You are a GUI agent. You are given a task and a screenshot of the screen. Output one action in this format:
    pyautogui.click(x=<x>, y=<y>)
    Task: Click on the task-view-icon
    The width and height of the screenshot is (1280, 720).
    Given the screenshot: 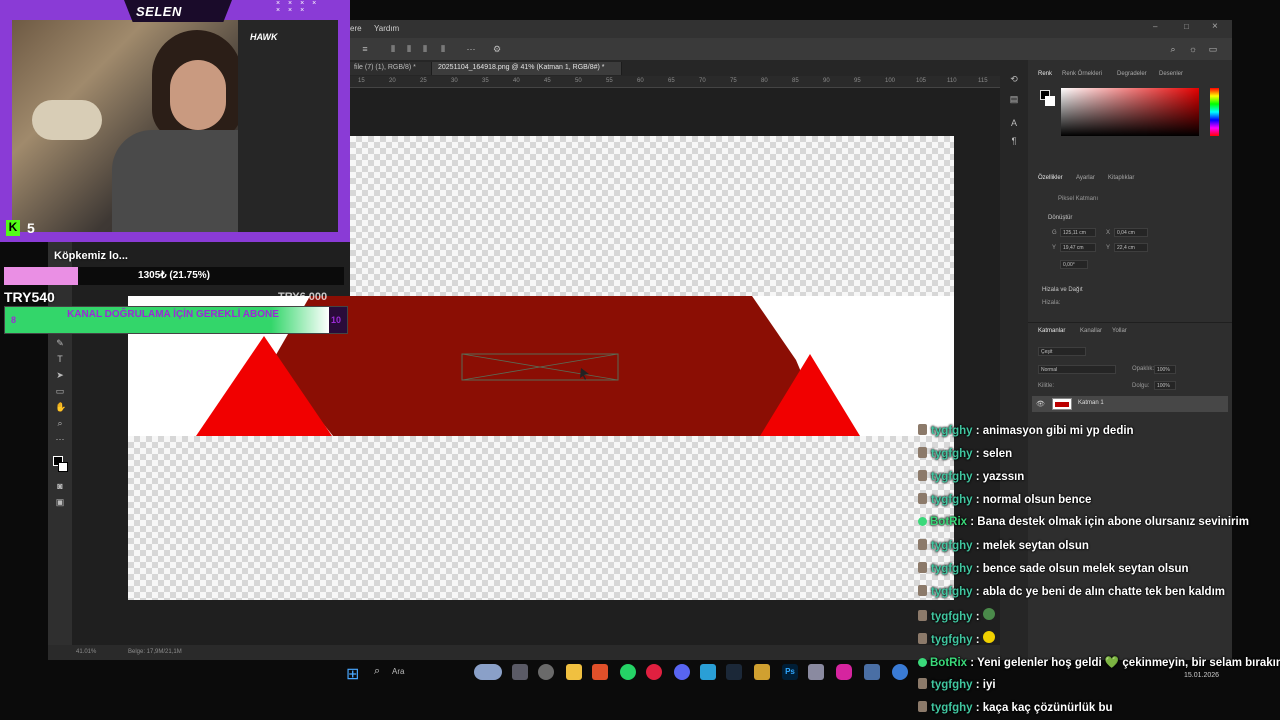 What is the action you would take?
    pyautogui.click(x=520, y=672)
    